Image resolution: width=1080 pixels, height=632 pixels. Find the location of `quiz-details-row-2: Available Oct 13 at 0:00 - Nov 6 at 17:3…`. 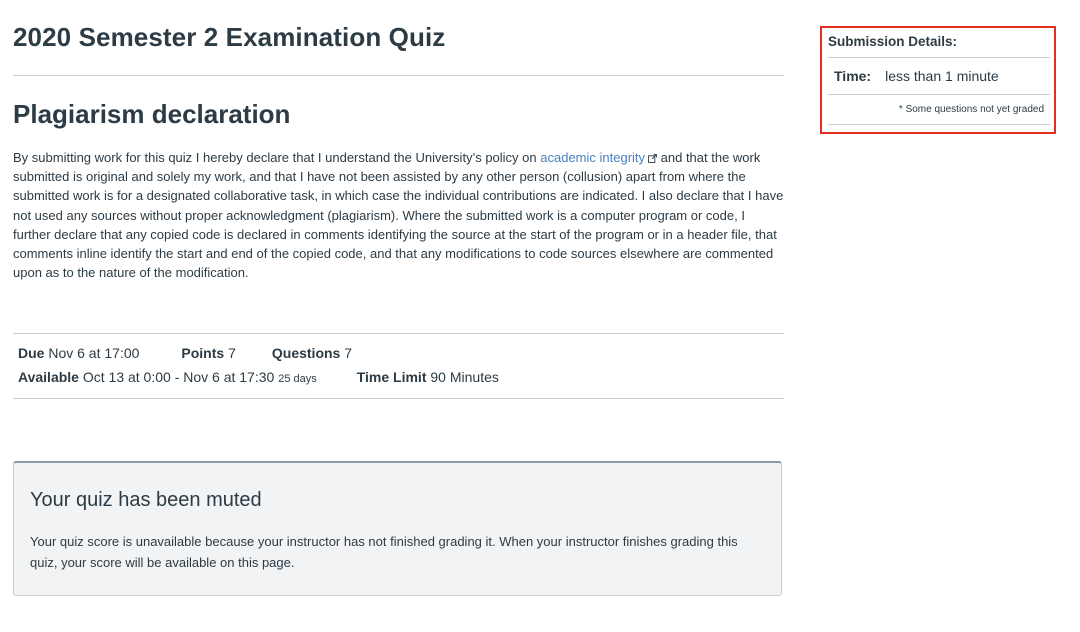

quiz-details-row-2: Available Oct 13 at 0:00 - Nov 6 at 17:3… is located at coordinates (258, 377).